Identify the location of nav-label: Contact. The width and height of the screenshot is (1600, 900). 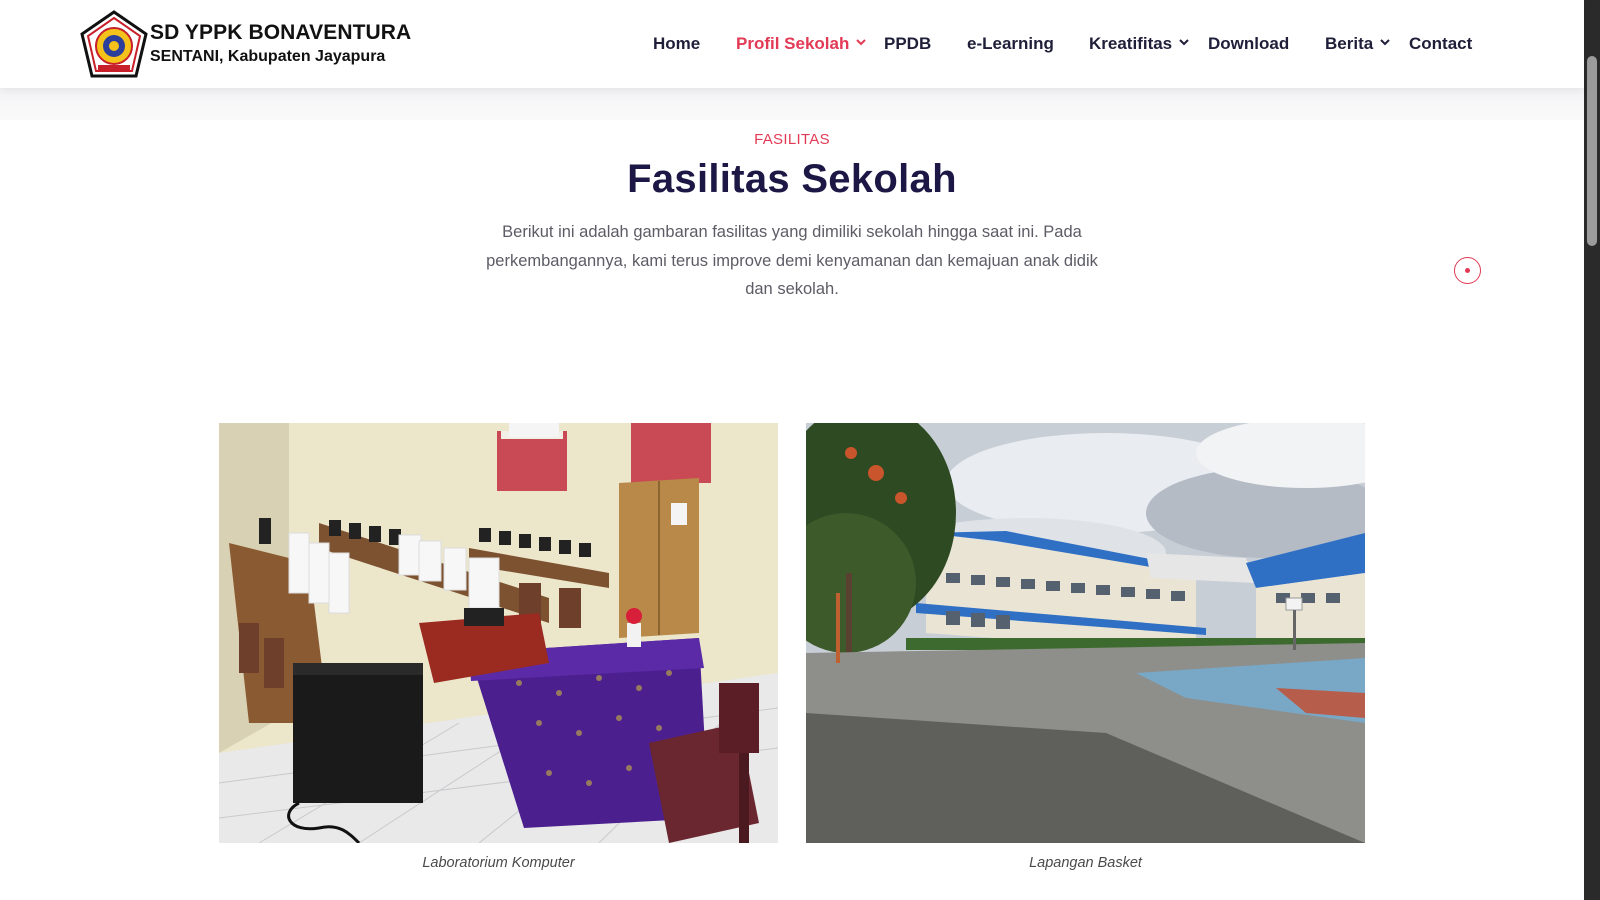
(1441, 43).